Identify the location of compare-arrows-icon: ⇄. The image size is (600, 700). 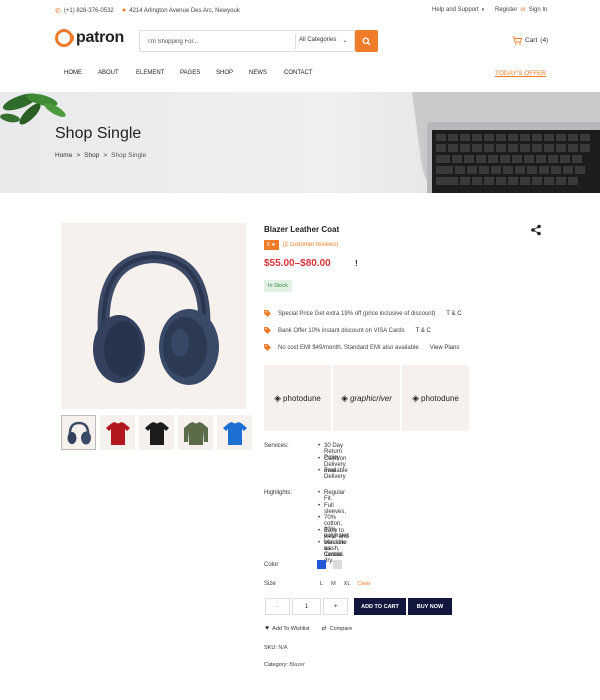
(324, 629).